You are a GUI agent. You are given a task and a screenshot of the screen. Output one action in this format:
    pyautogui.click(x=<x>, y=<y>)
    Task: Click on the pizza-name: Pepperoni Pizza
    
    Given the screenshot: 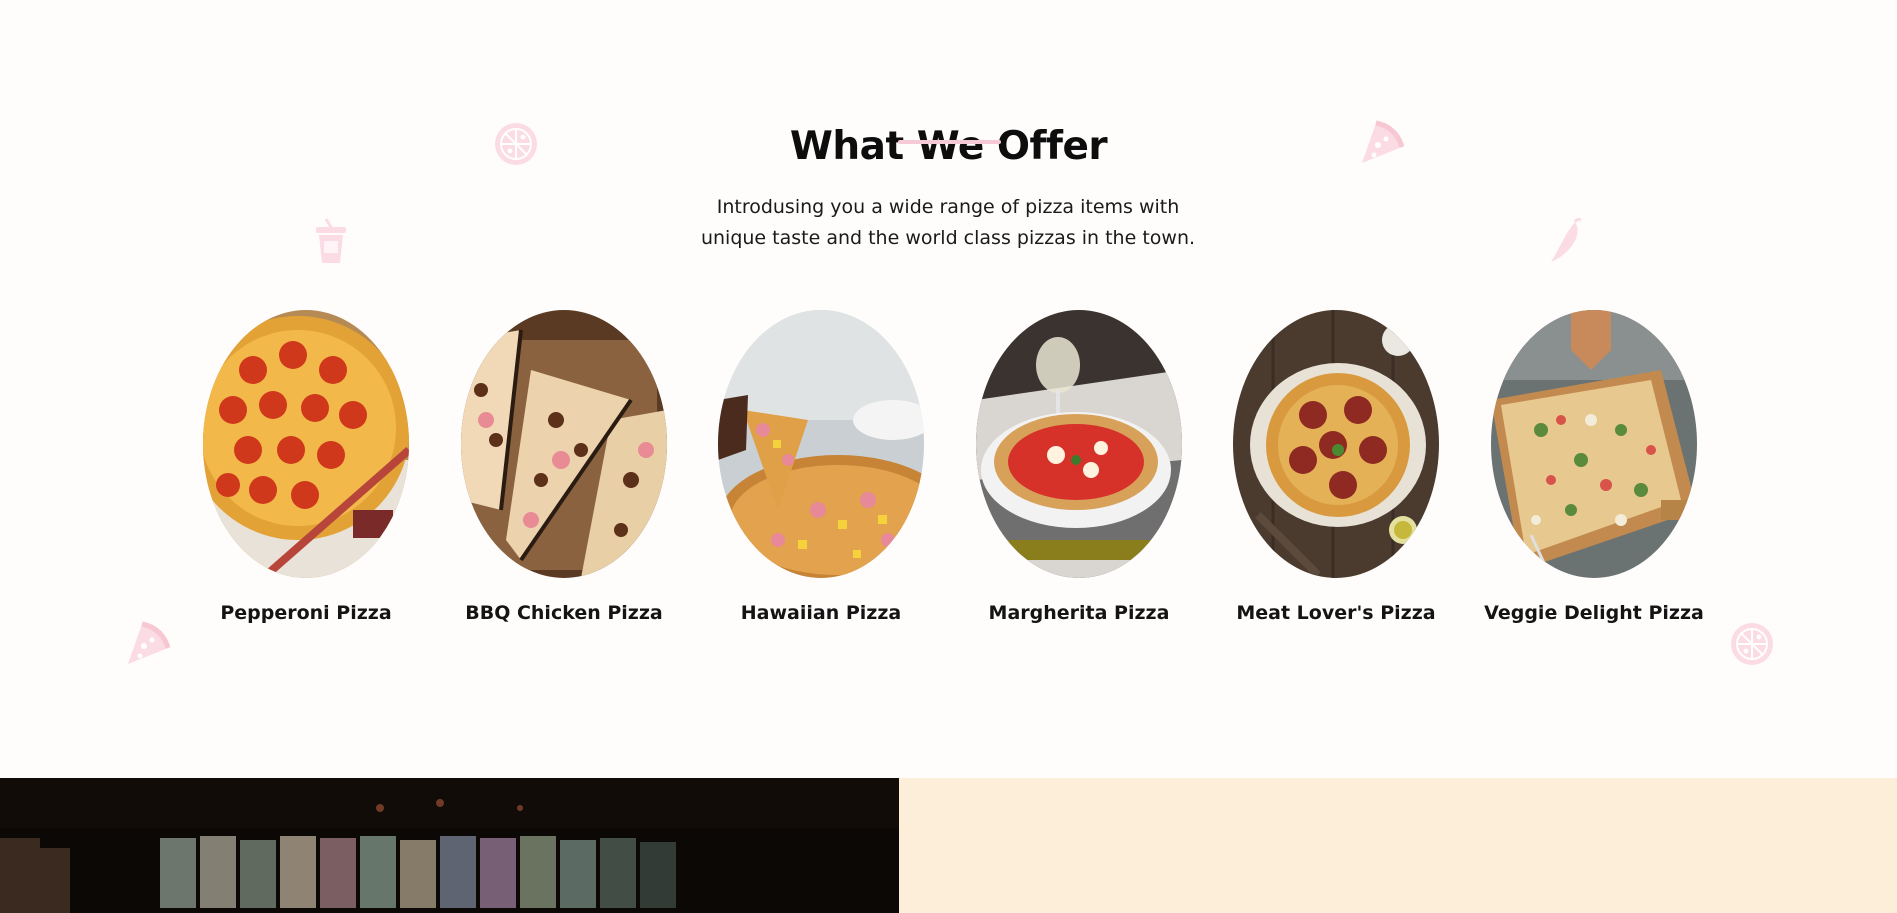 What is the action you would take?
    pyautogui.click(x=306, y=613)
    